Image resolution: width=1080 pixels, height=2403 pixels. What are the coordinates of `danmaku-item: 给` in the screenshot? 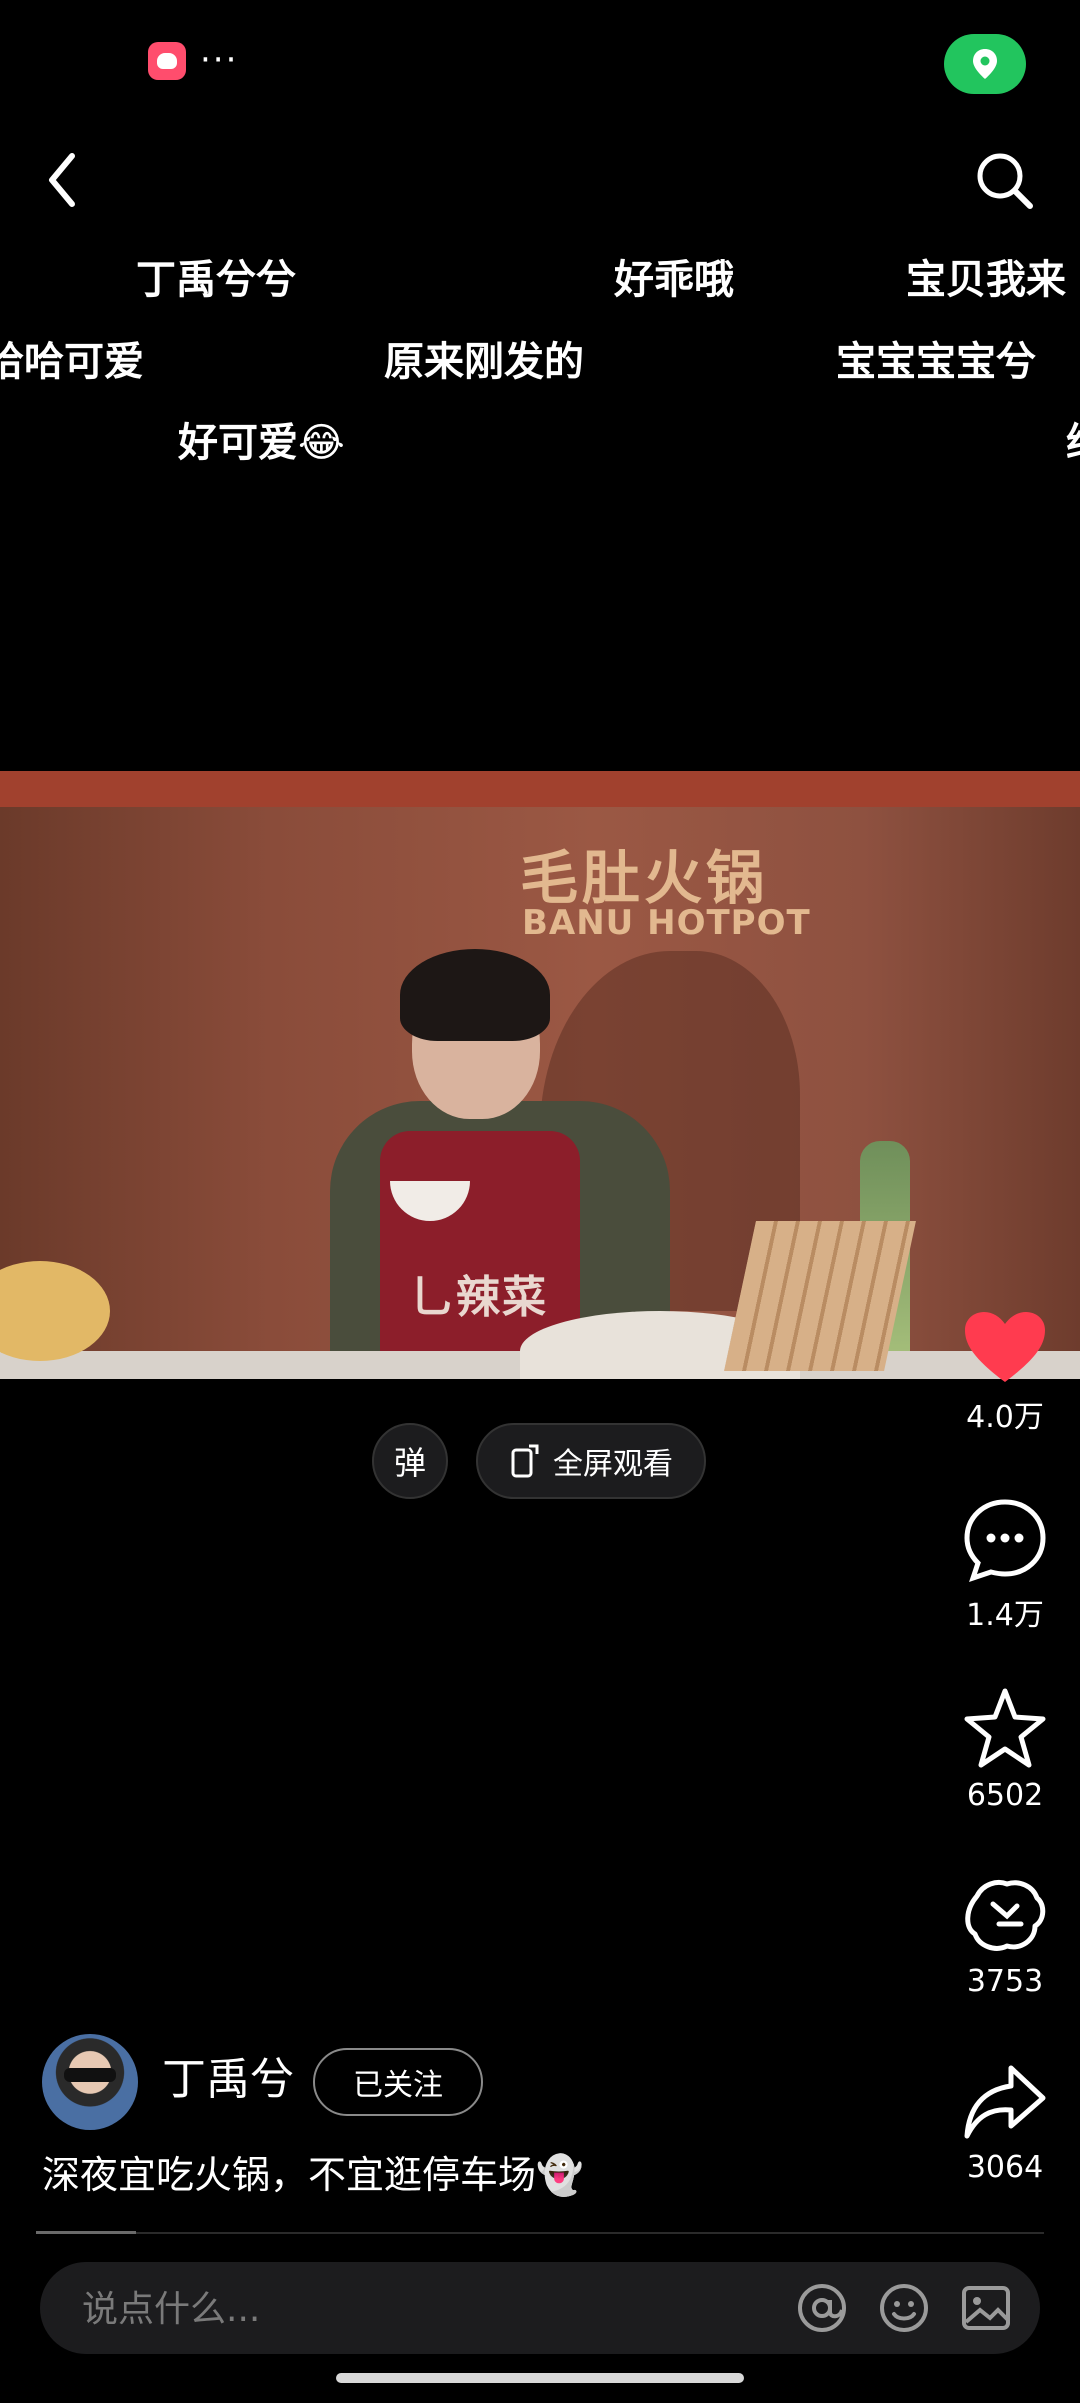 It's located at (1073, 443).